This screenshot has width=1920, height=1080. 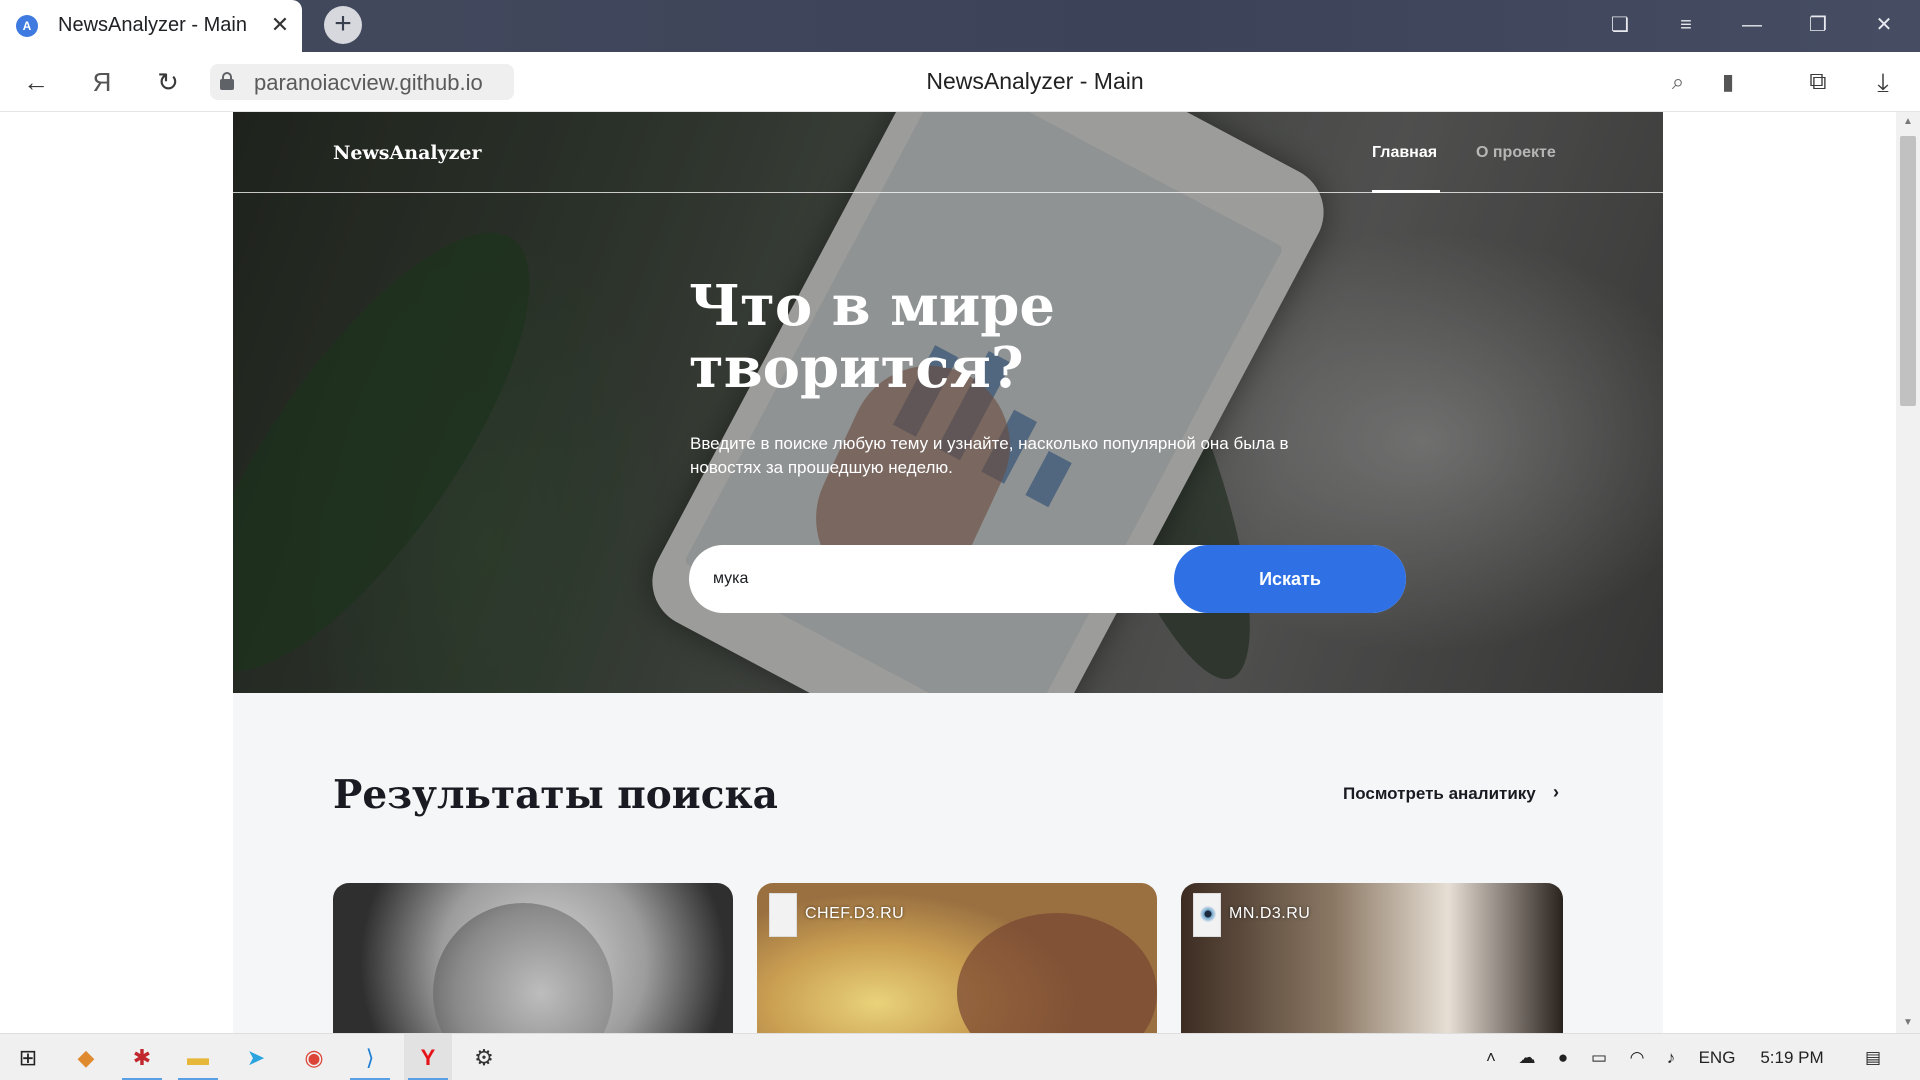 I want to click on chrome-icon: ◉, so click(x=314, y=1057).